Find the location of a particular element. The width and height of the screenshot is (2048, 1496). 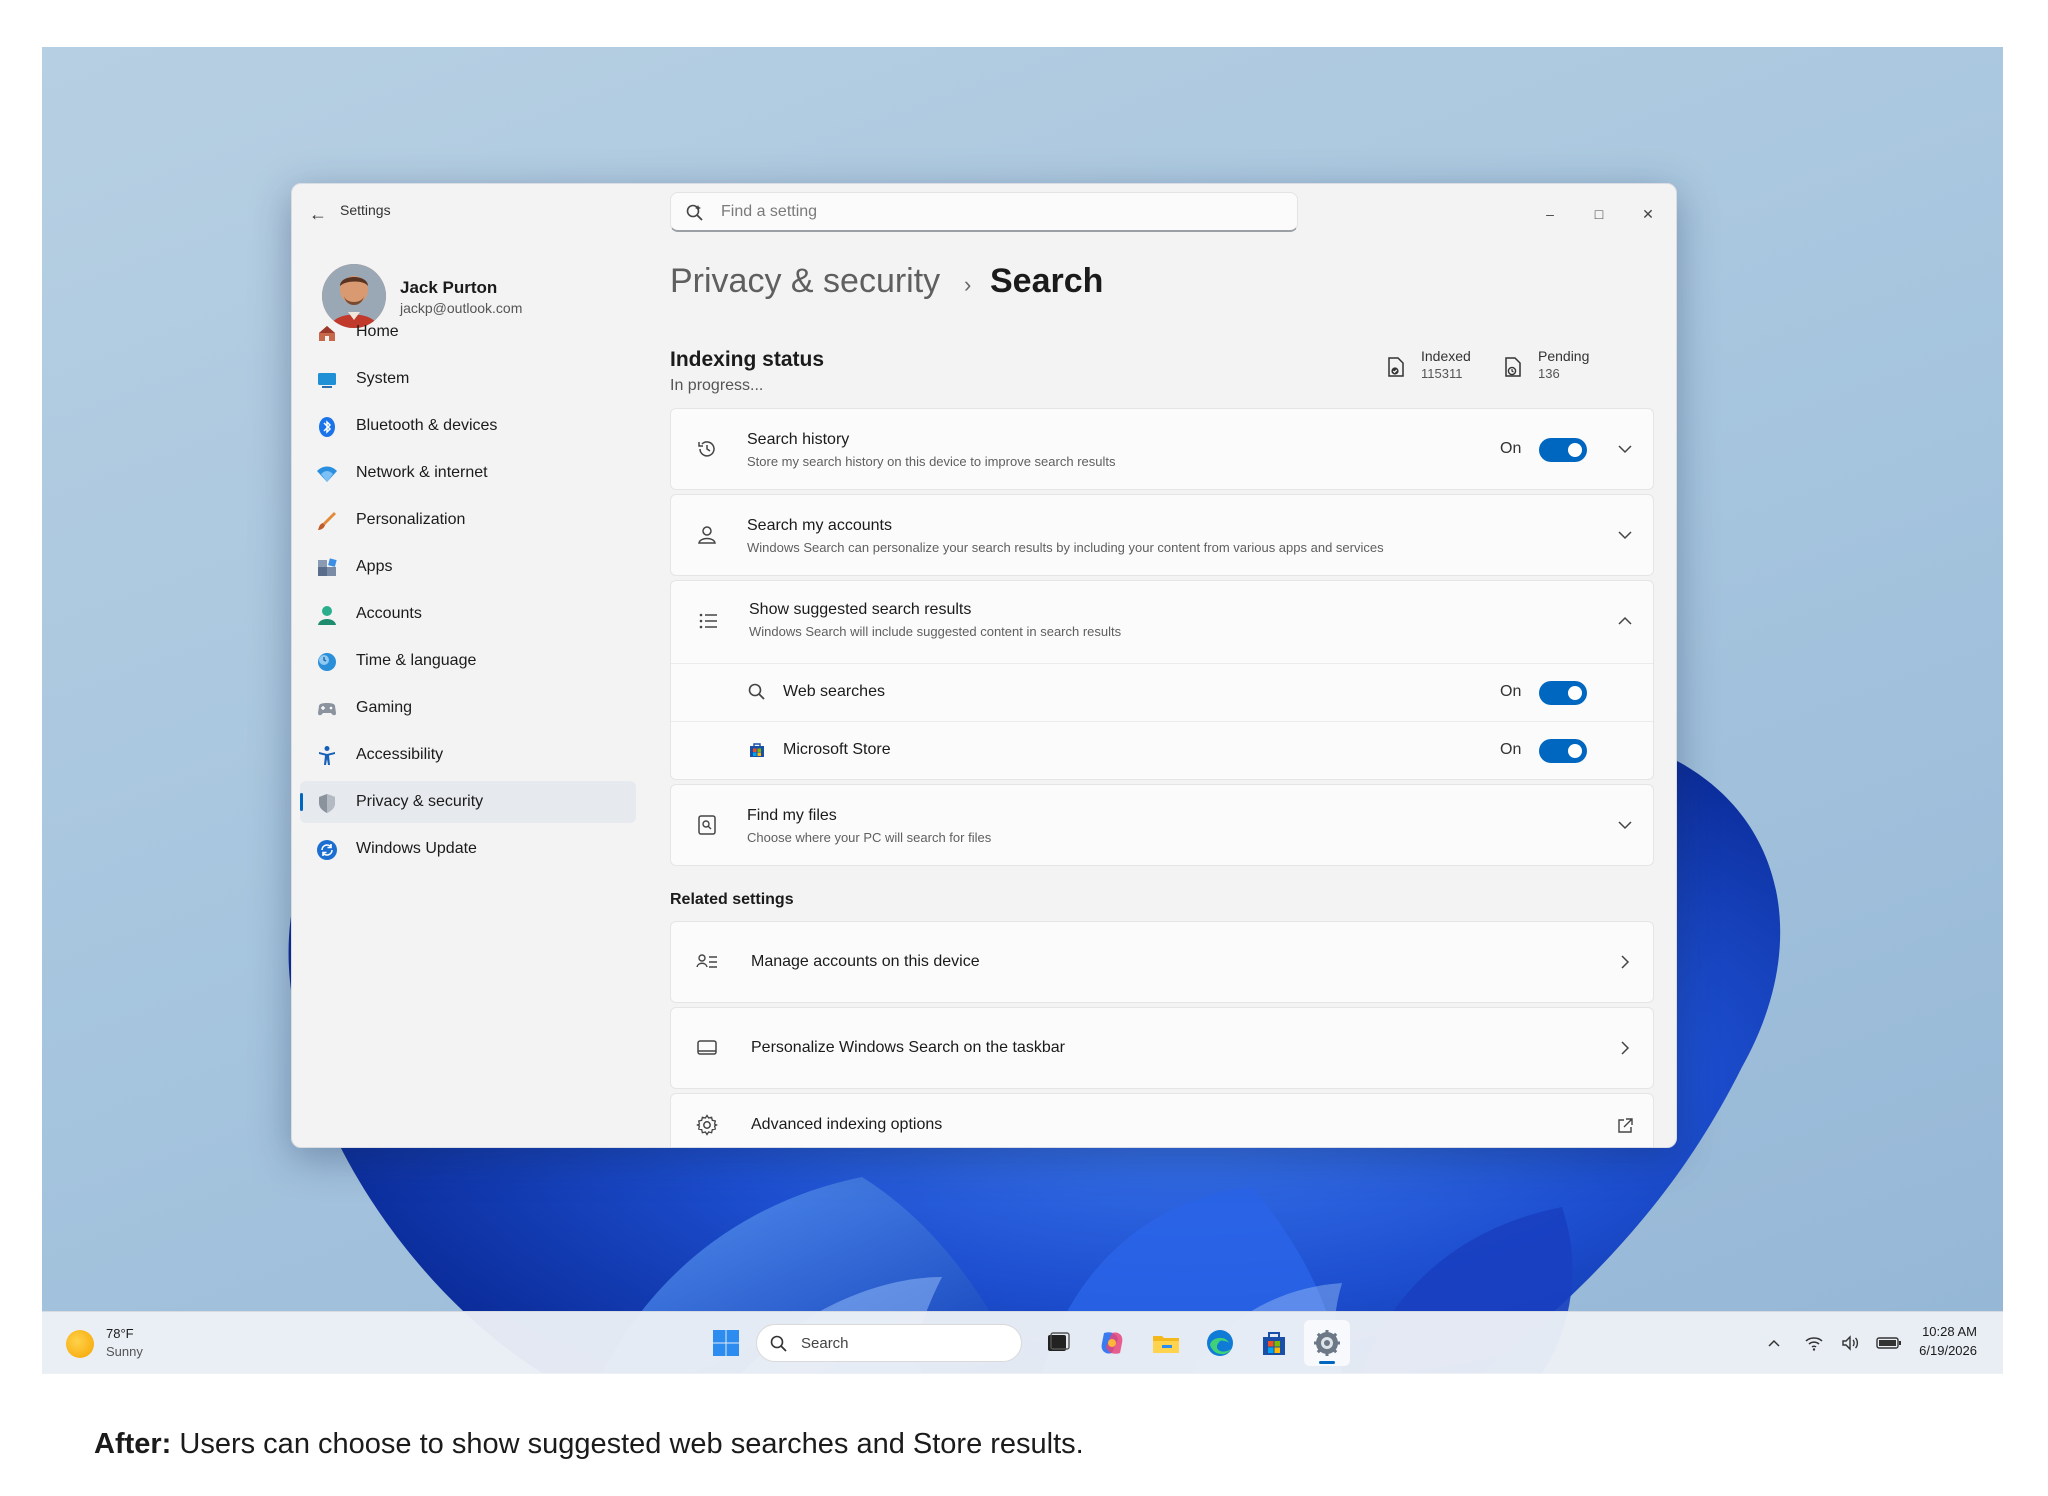

page-title: Search is located at coordinates (1047, 281).